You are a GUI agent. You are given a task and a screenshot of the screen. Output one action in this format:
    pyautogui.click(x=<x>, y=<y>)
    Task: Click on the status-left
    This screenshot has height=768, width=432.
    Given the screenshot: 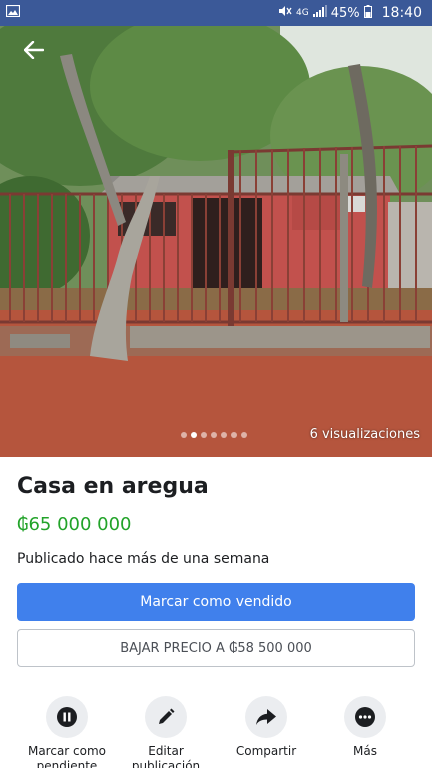 What is the action you would take?
    pyautogui.click(x=13, y=12)
    